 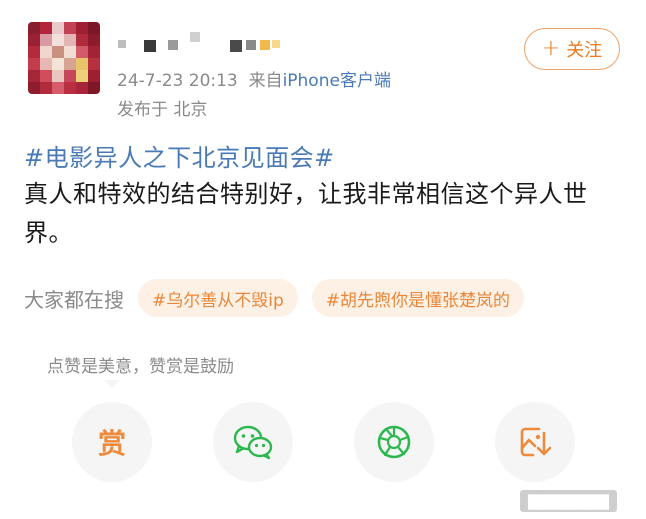 What do you see at coordinates (177, 81) in the screenshot?
I see `post-timestamp: 24-7-23 20:13` at bounding box center [177, 81].